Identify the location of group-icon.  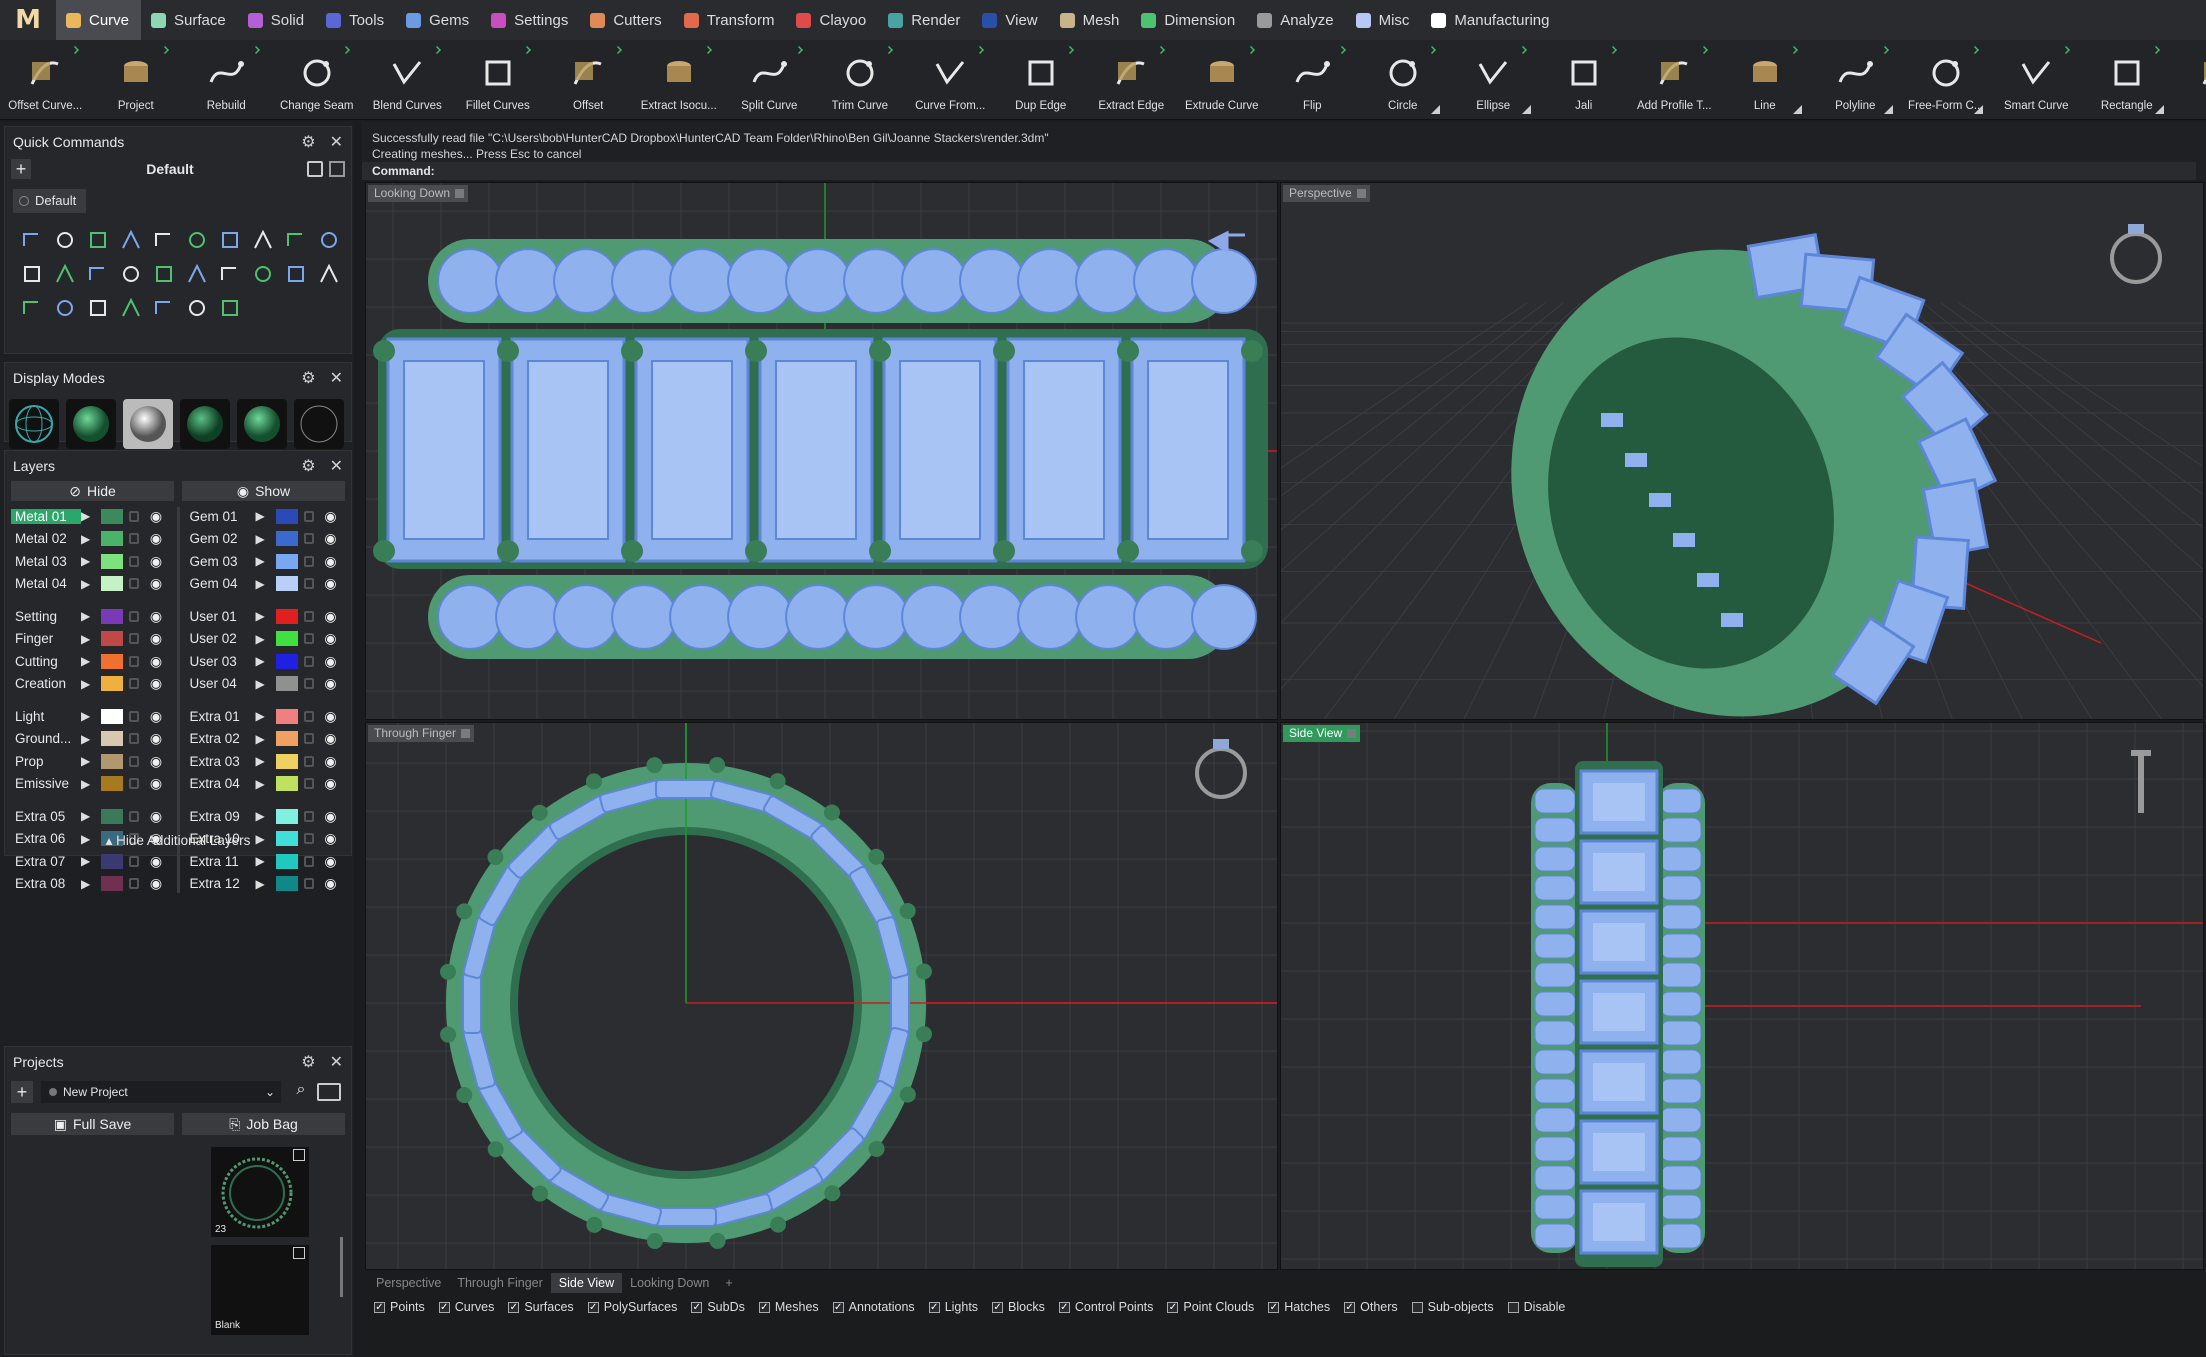
(97, 274).